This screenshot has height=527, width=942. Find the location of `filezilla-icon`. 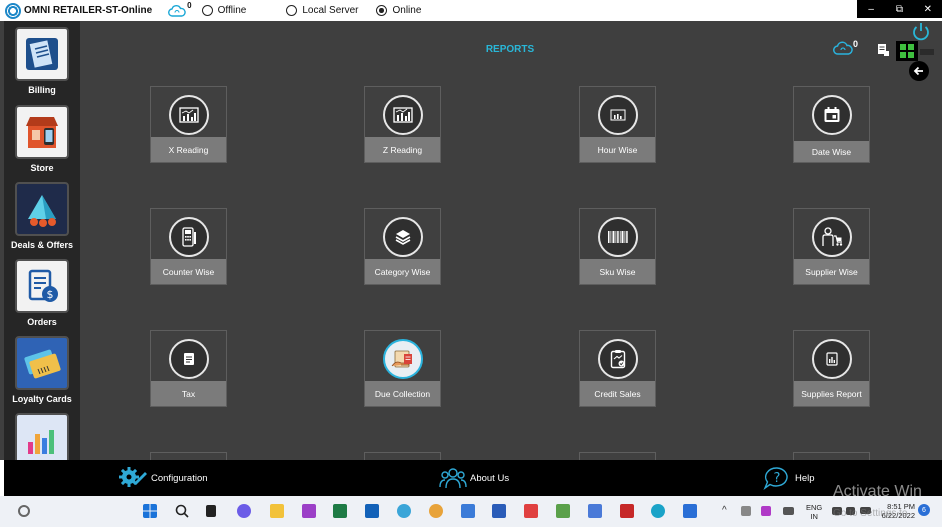

filezilla-icon is located at coordinates (627, 511).